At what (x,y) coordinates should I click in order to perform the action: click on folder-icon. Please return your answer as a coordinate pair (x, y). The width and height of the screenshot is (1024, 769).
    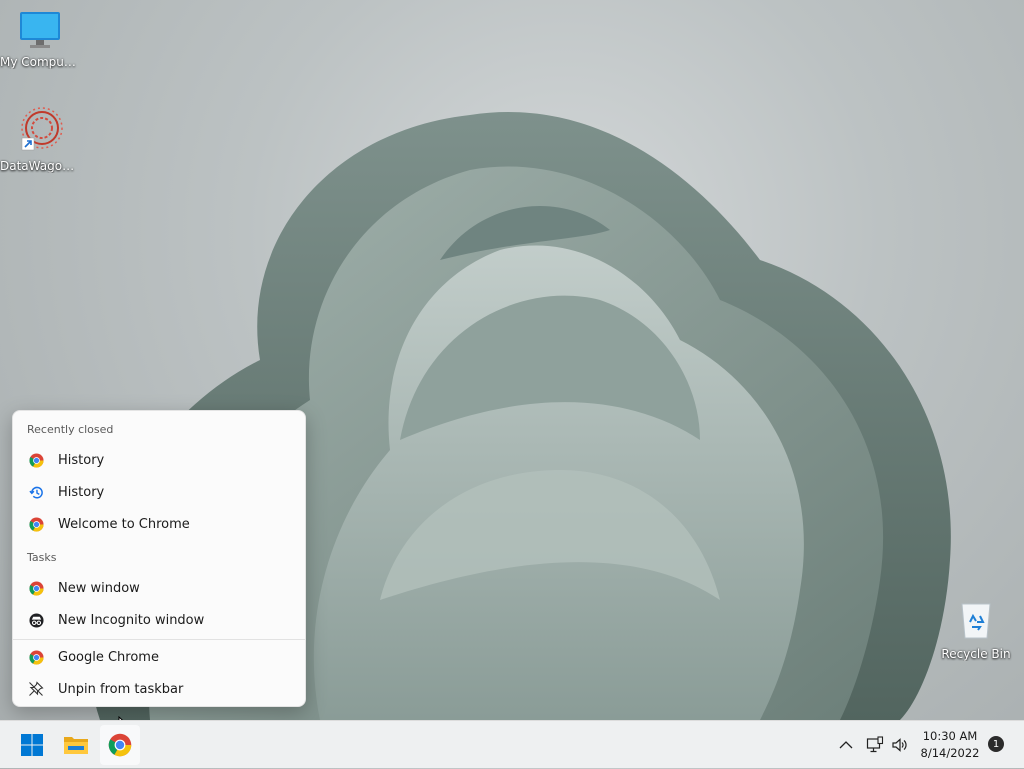
    Looking at the image, I should click on (76, 745).